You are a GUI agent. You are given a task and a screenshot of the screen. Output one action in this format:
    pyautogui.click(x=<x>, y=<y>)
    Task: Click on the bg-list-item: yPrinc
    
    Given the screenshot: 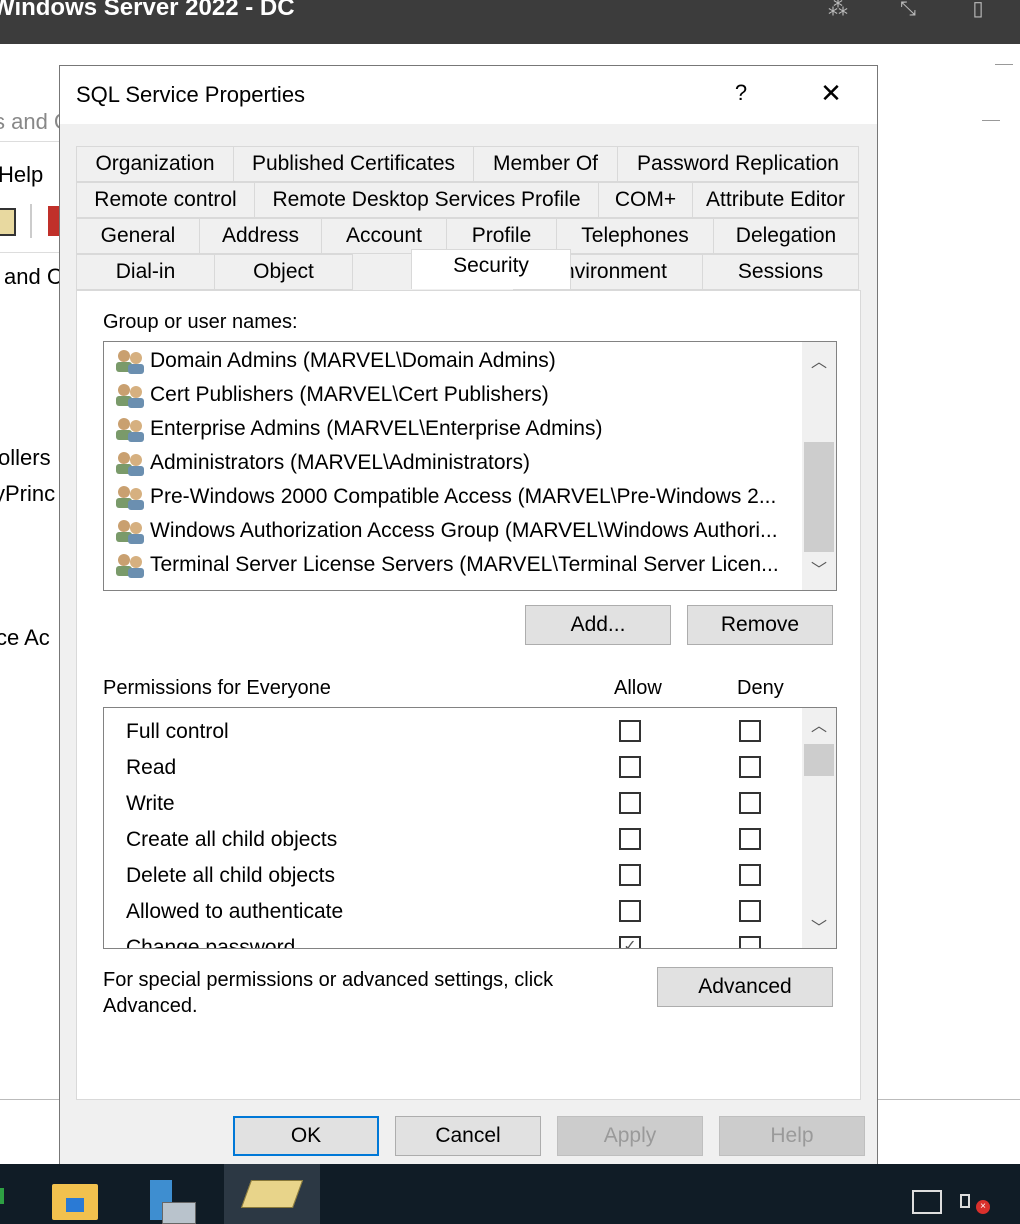 What is the action you would take?
    pyautogui.click(x=27, y=494)
    